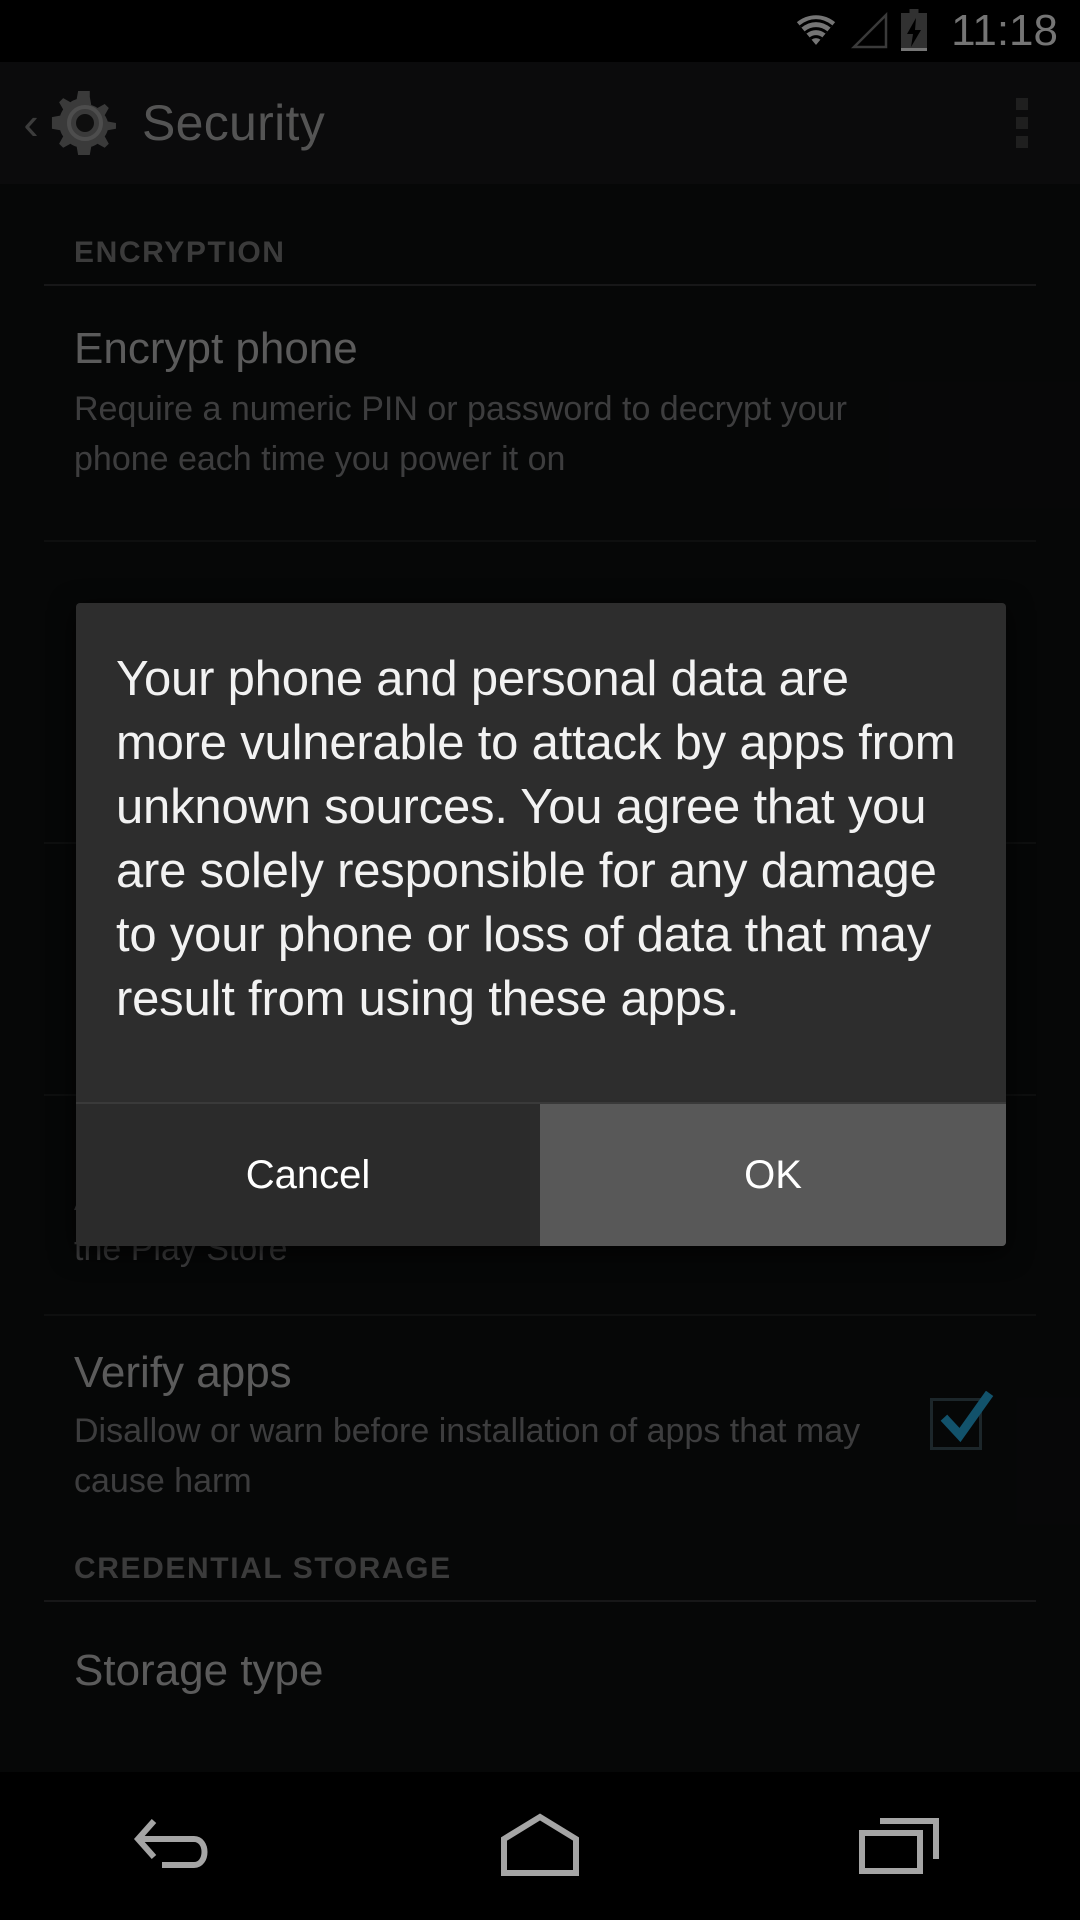 This screenshot has height=1920, width=1080. What do you see at coordinates (773, 1175) in the screenshot?
I see `ok-button: OK` at bounding box center [773, 1175].